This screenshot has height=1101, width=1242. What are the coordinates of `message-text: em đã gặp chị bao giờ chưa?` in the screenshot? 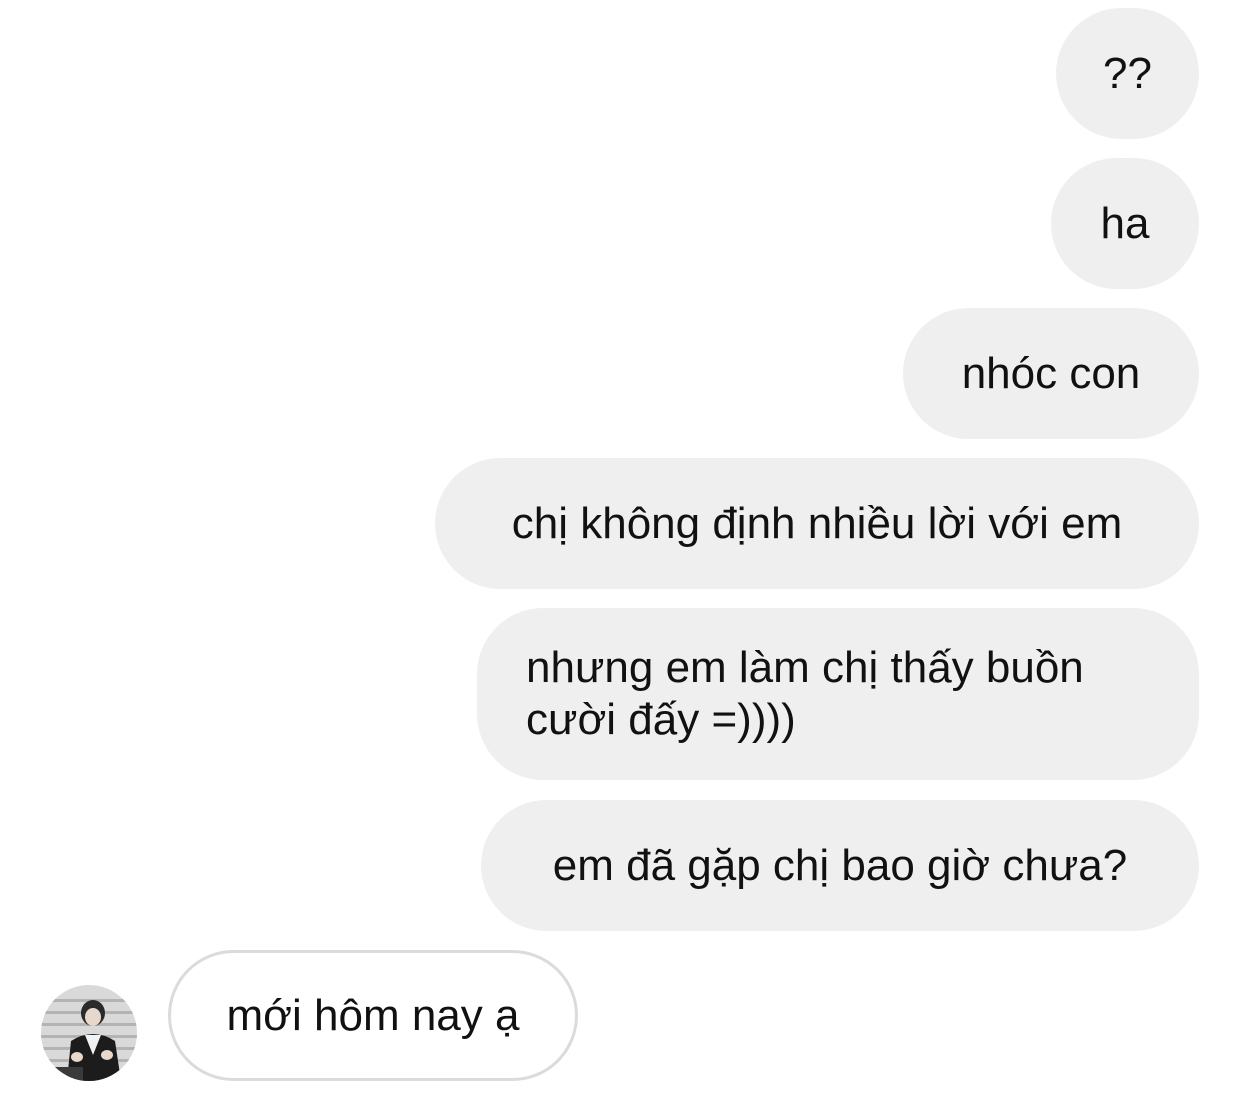 It's located at (840, 865).